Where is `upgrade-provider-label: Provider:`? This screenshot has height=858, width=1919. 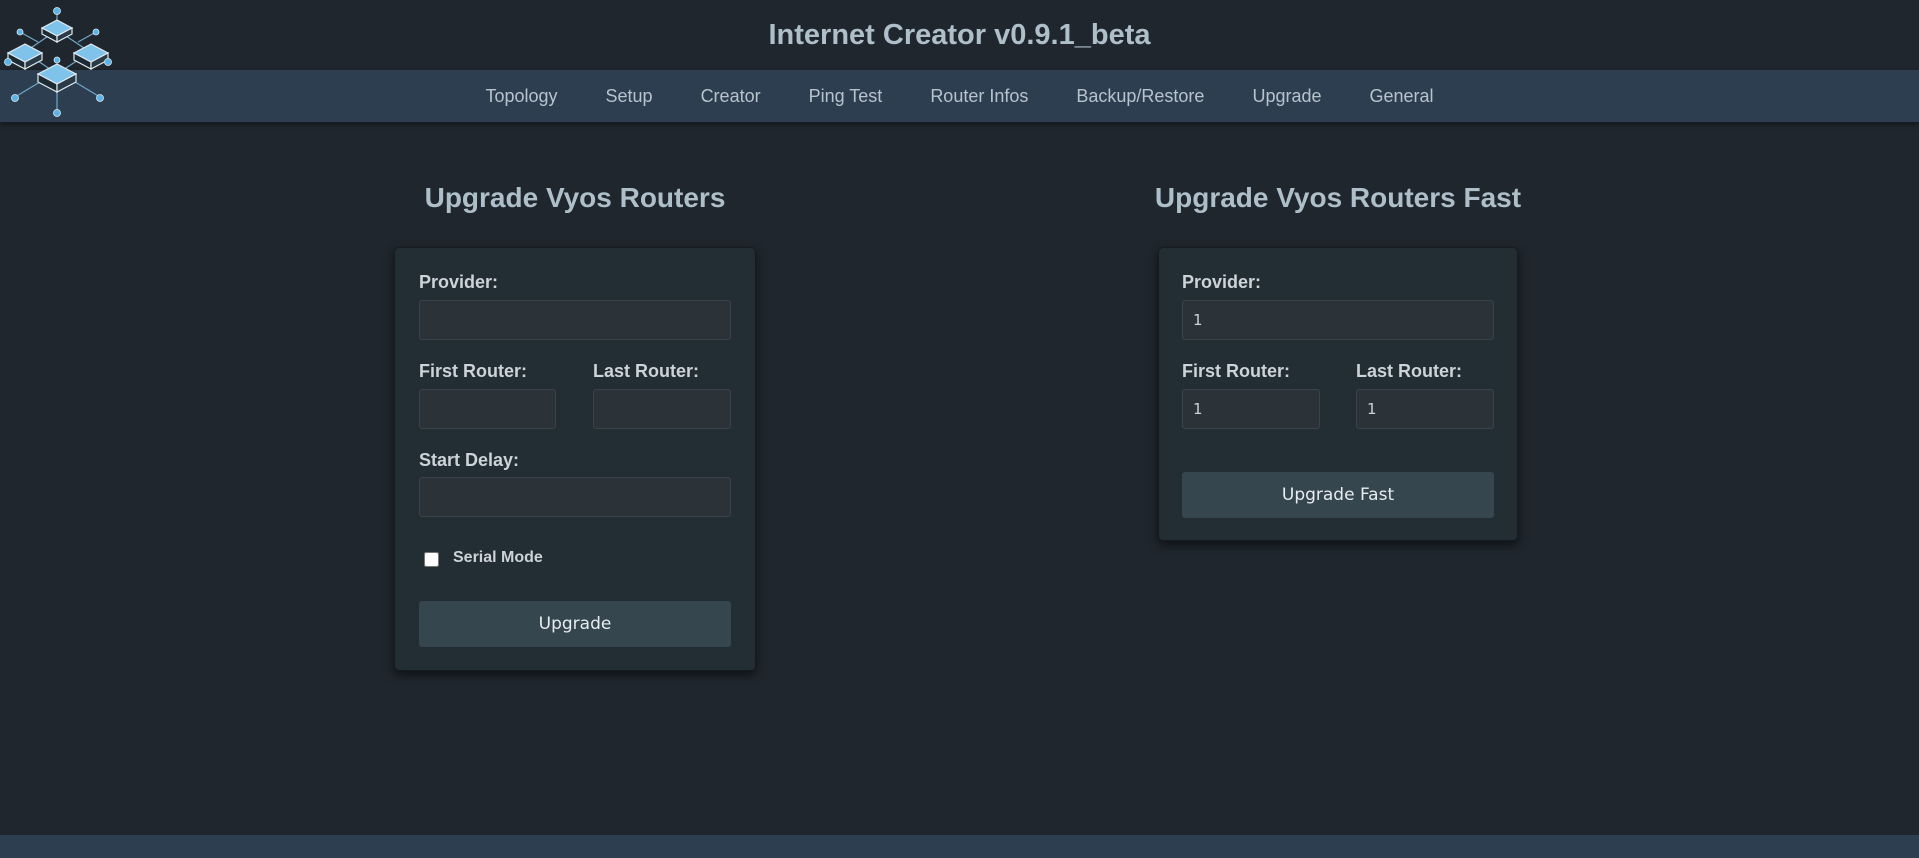 upgrade-provider-label: Provider: is located at coordinates (459, 282).